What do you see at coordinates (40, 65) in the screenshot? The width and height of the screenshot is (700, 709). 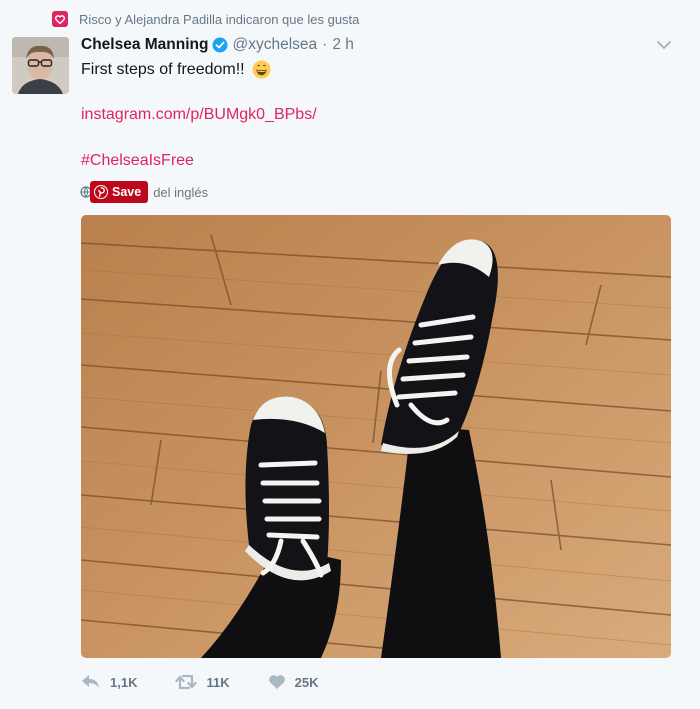 I see `avatar` at bounding box center [40, 65].